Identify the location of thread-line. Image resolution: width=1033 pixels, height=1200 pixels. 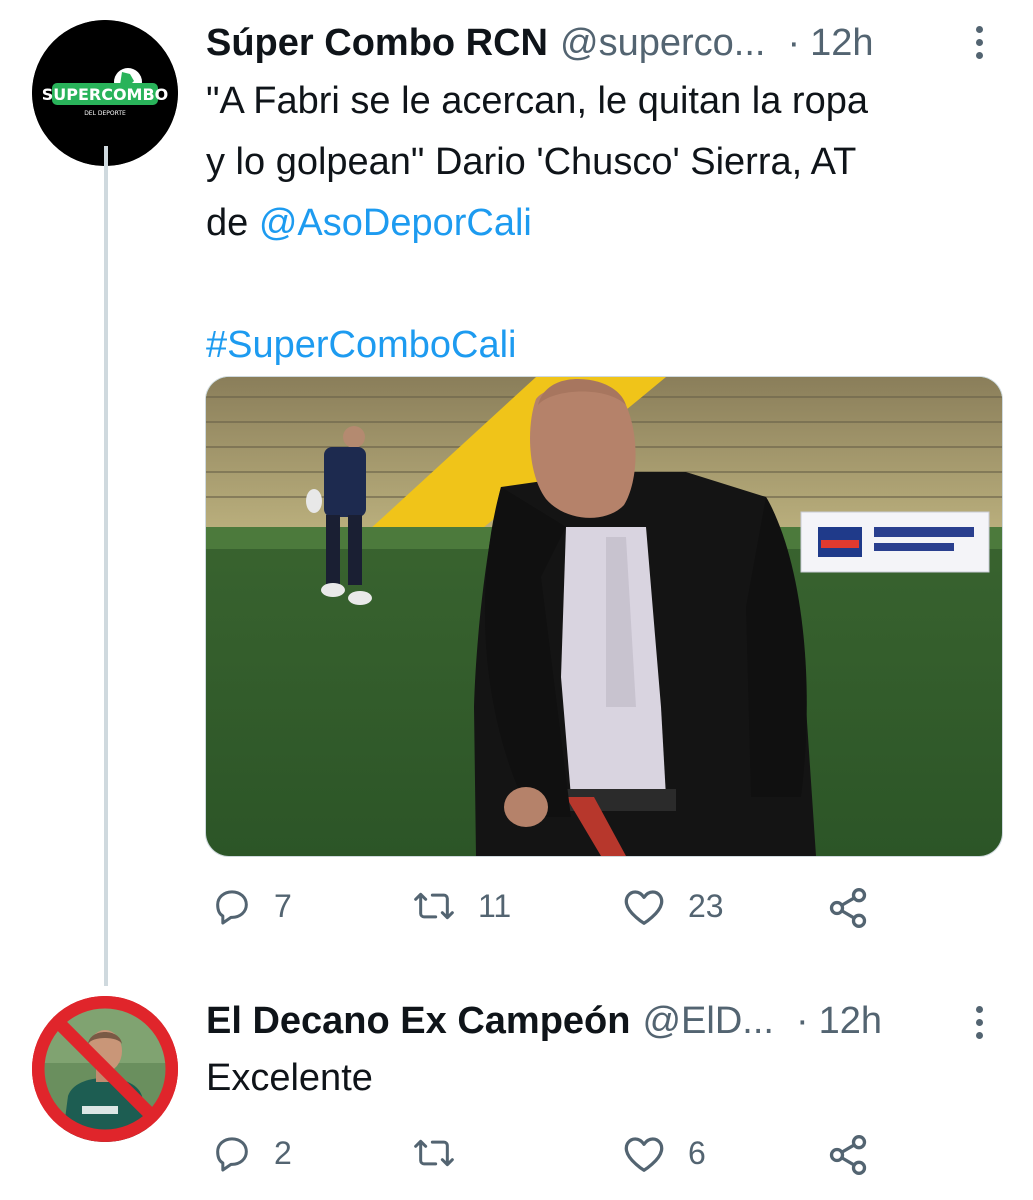
(106, 566).